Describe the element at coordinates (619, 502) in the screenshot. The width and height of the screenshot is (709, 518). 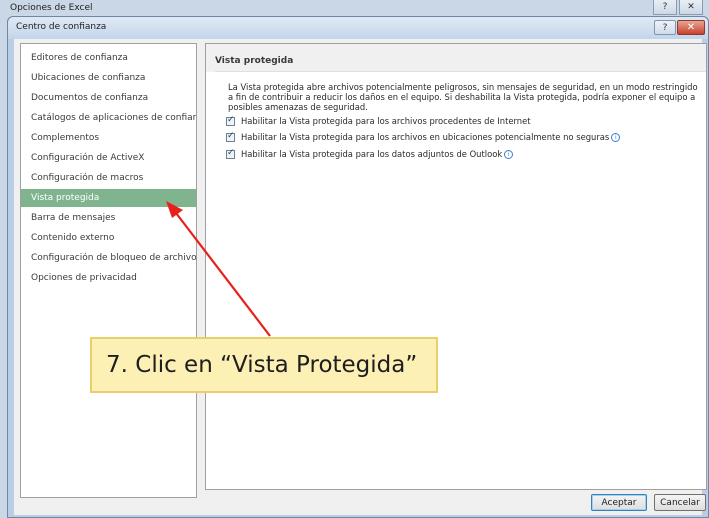
I see `accept-button: Aceptar` at that location.